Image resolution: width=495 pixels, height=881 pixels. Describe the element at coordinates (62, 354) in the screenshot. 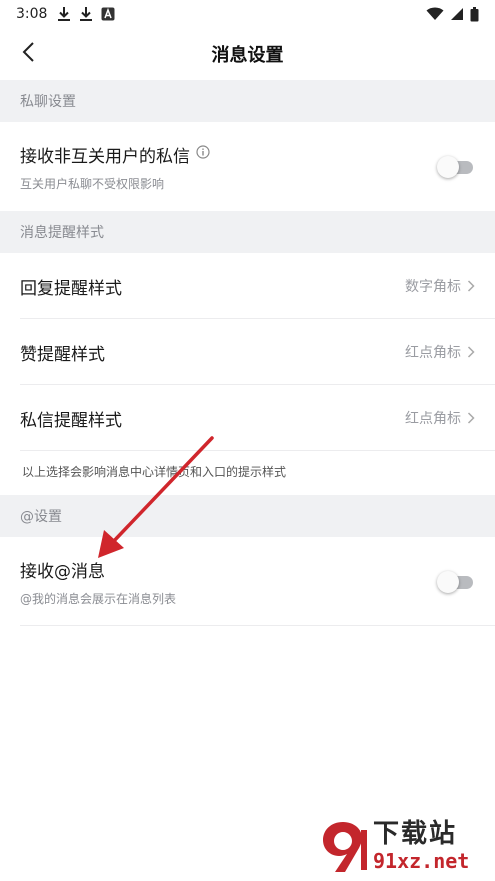

I see `row-title: 赞提醒样式` at that location.